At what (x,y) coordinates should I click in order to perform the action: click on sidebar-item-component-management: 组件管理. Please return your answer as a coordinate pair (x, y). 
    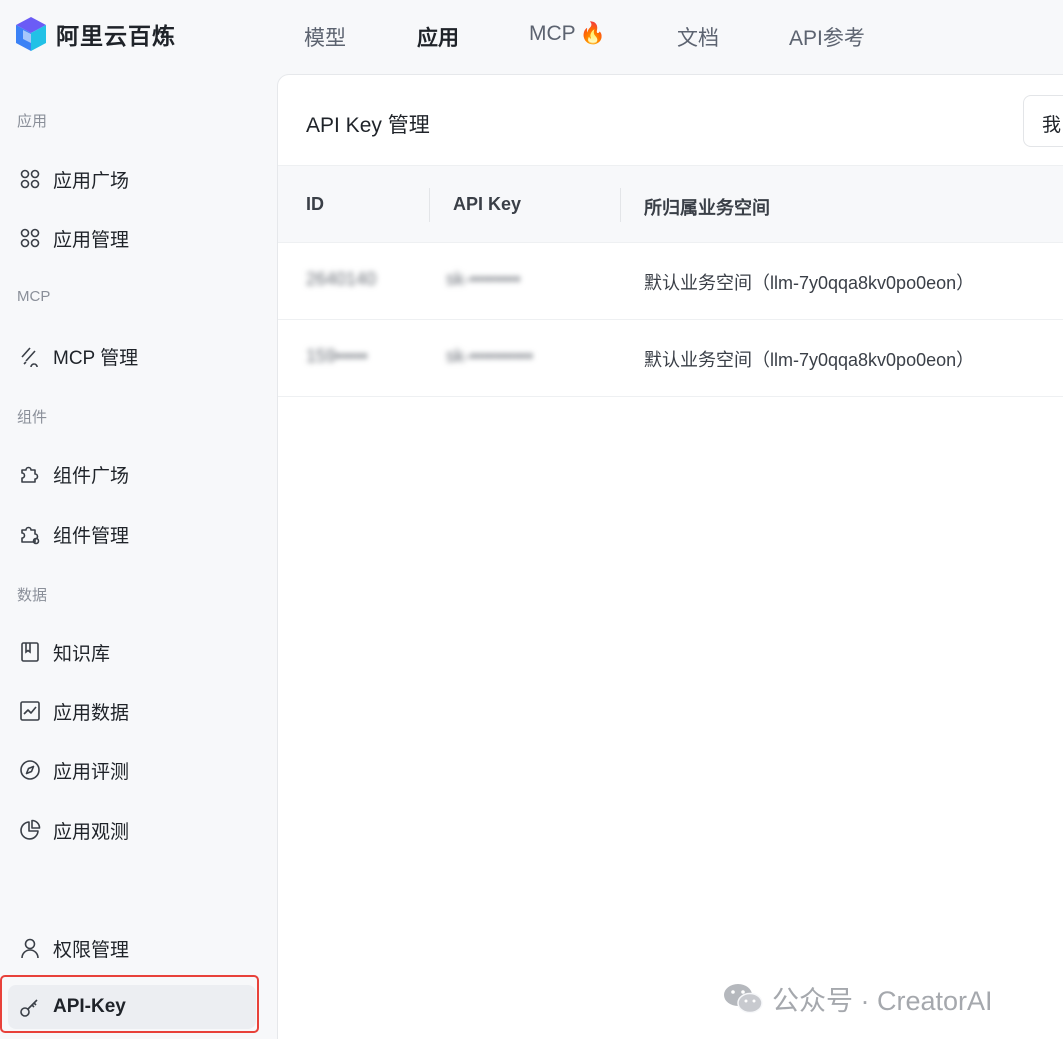
    Looking at the image, I should click on (132, 534).